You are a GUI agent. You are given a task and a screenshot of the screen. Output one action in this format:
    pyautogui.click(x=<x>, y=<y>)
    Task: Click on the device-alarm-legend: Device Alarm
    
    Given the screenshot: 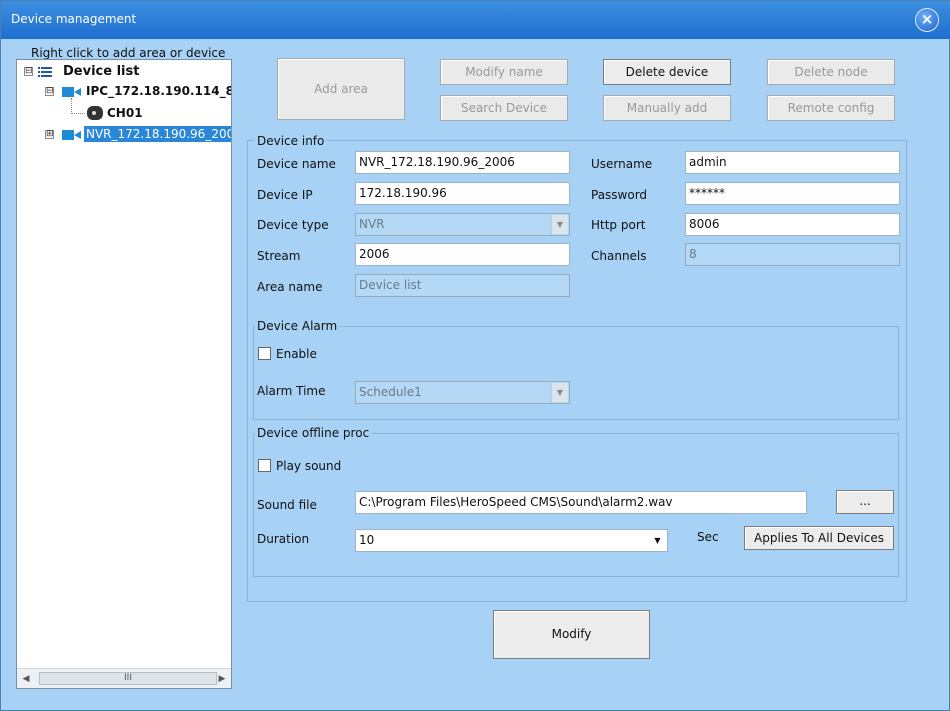 What is the action you would take?
    pyautogui.click(x=297, y=326)
    